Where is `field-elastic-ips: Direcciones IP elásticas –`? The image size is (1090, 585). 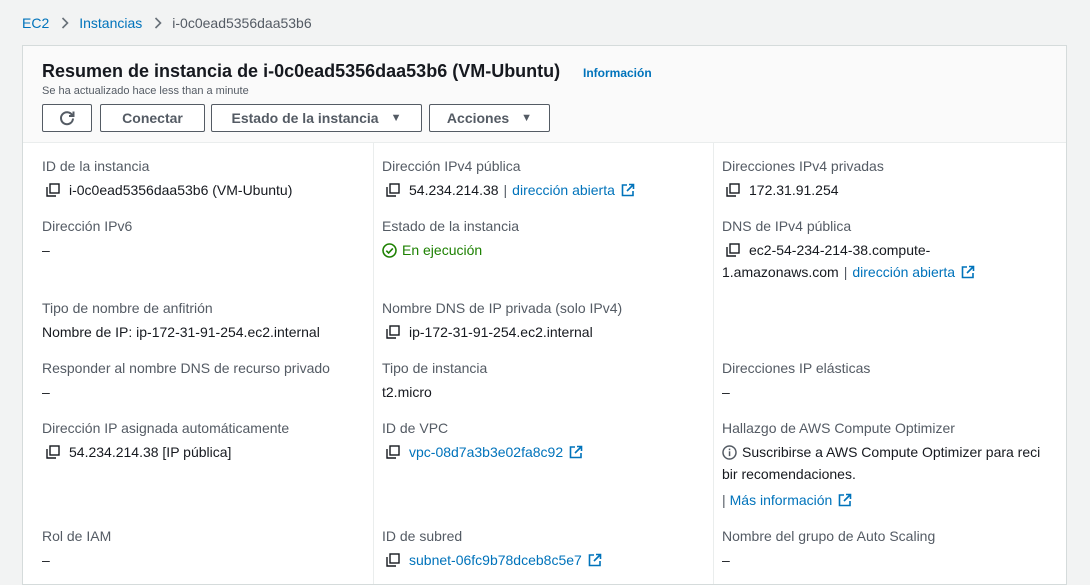
field-elastic-ips: Direcciones IP elásticas – is located at coordinates (796, 381).